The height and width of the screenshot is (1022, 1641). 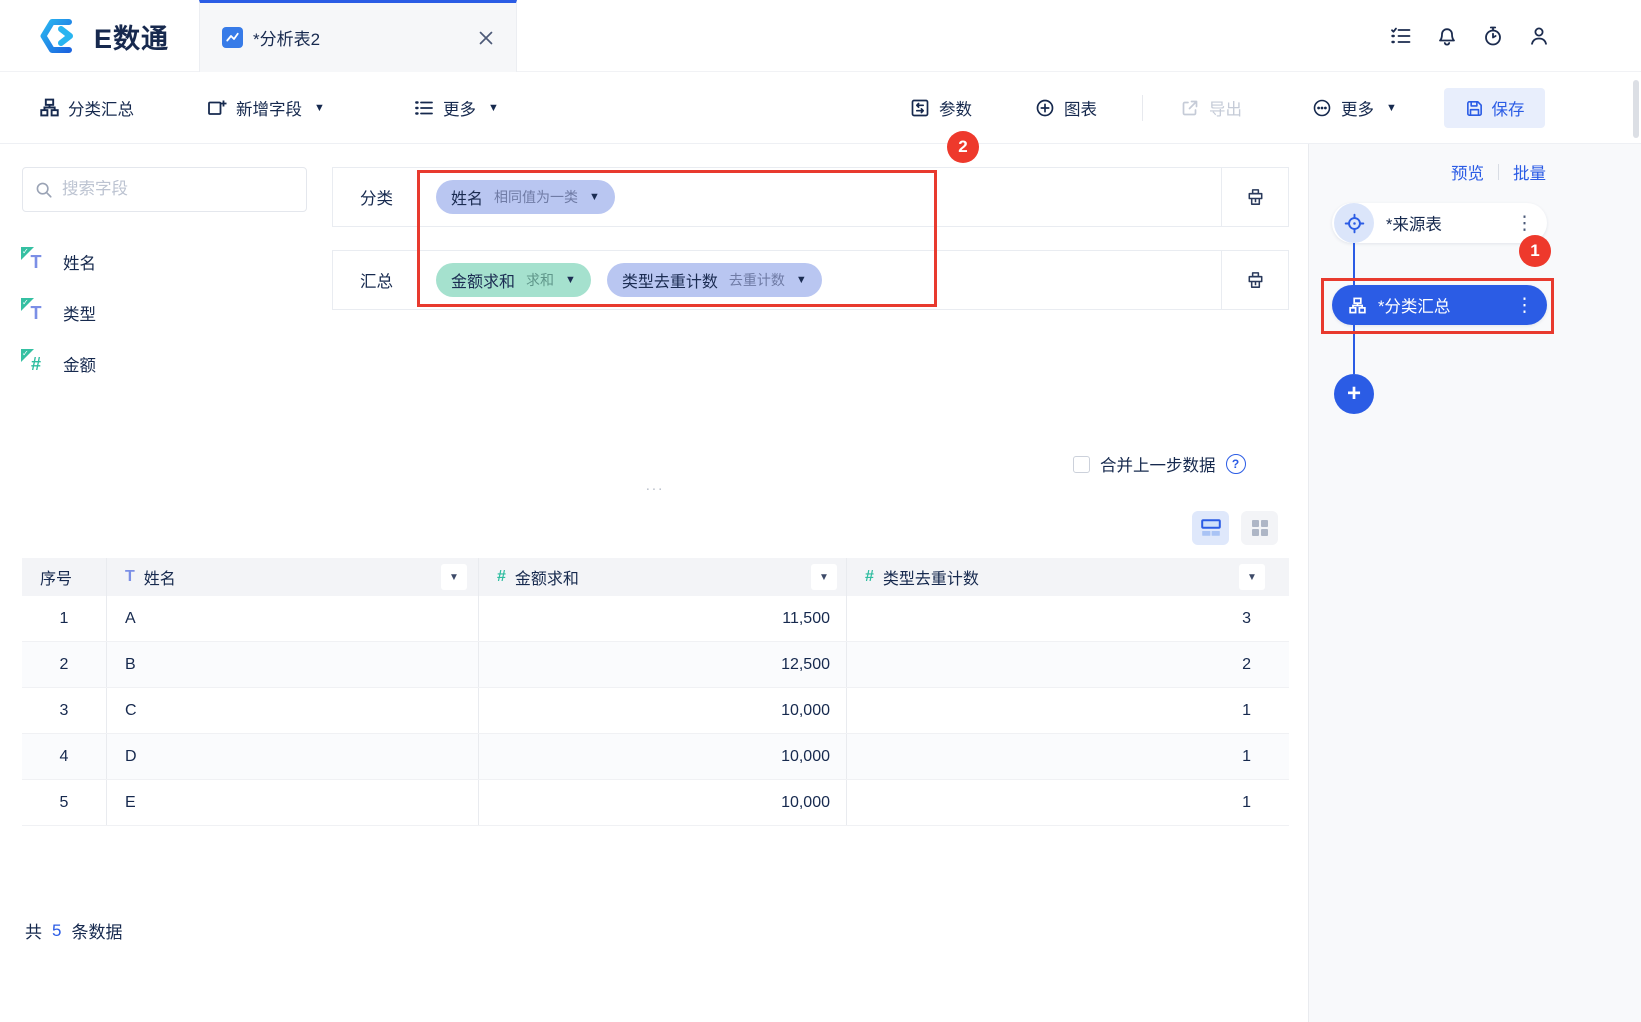 I want to click on more-right-label: 更多, so click(x=1357, y=109).